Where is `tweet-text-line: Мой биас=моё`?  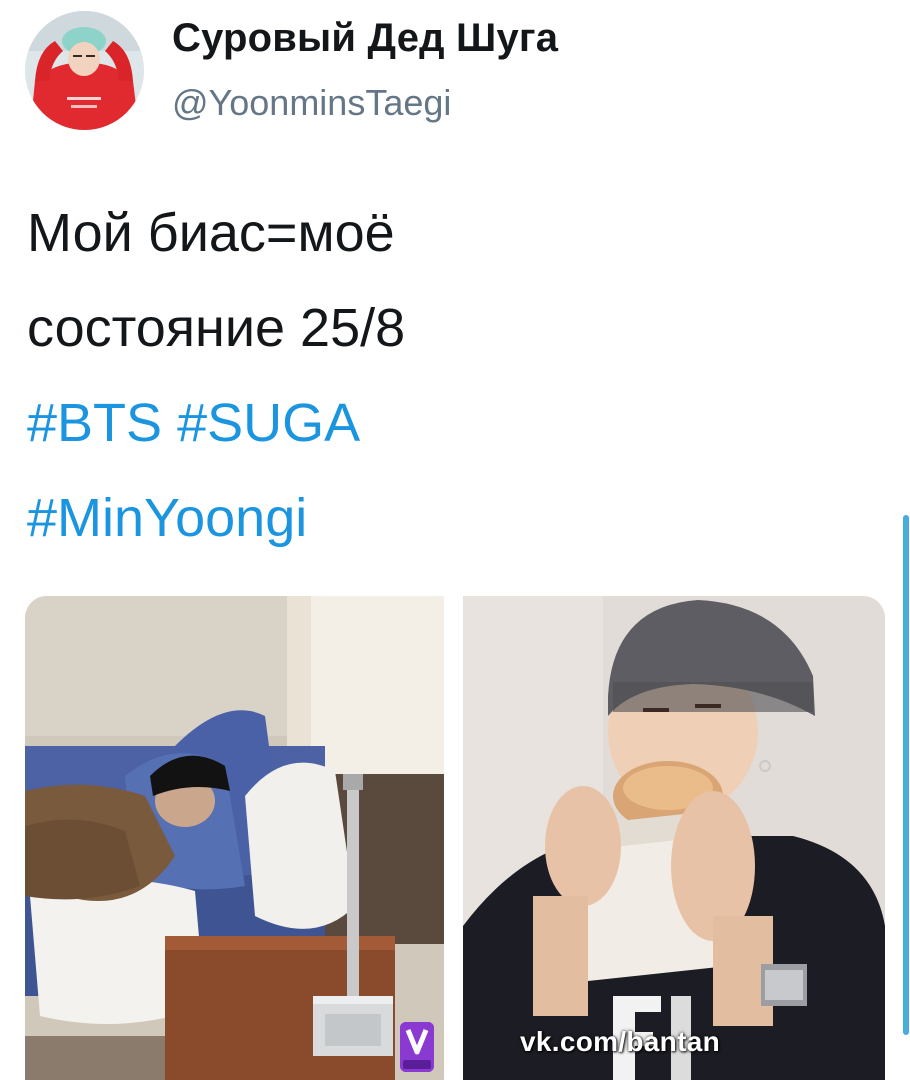
tweet-text-line: Мой биас=моё is located at coordinates (211, 233).